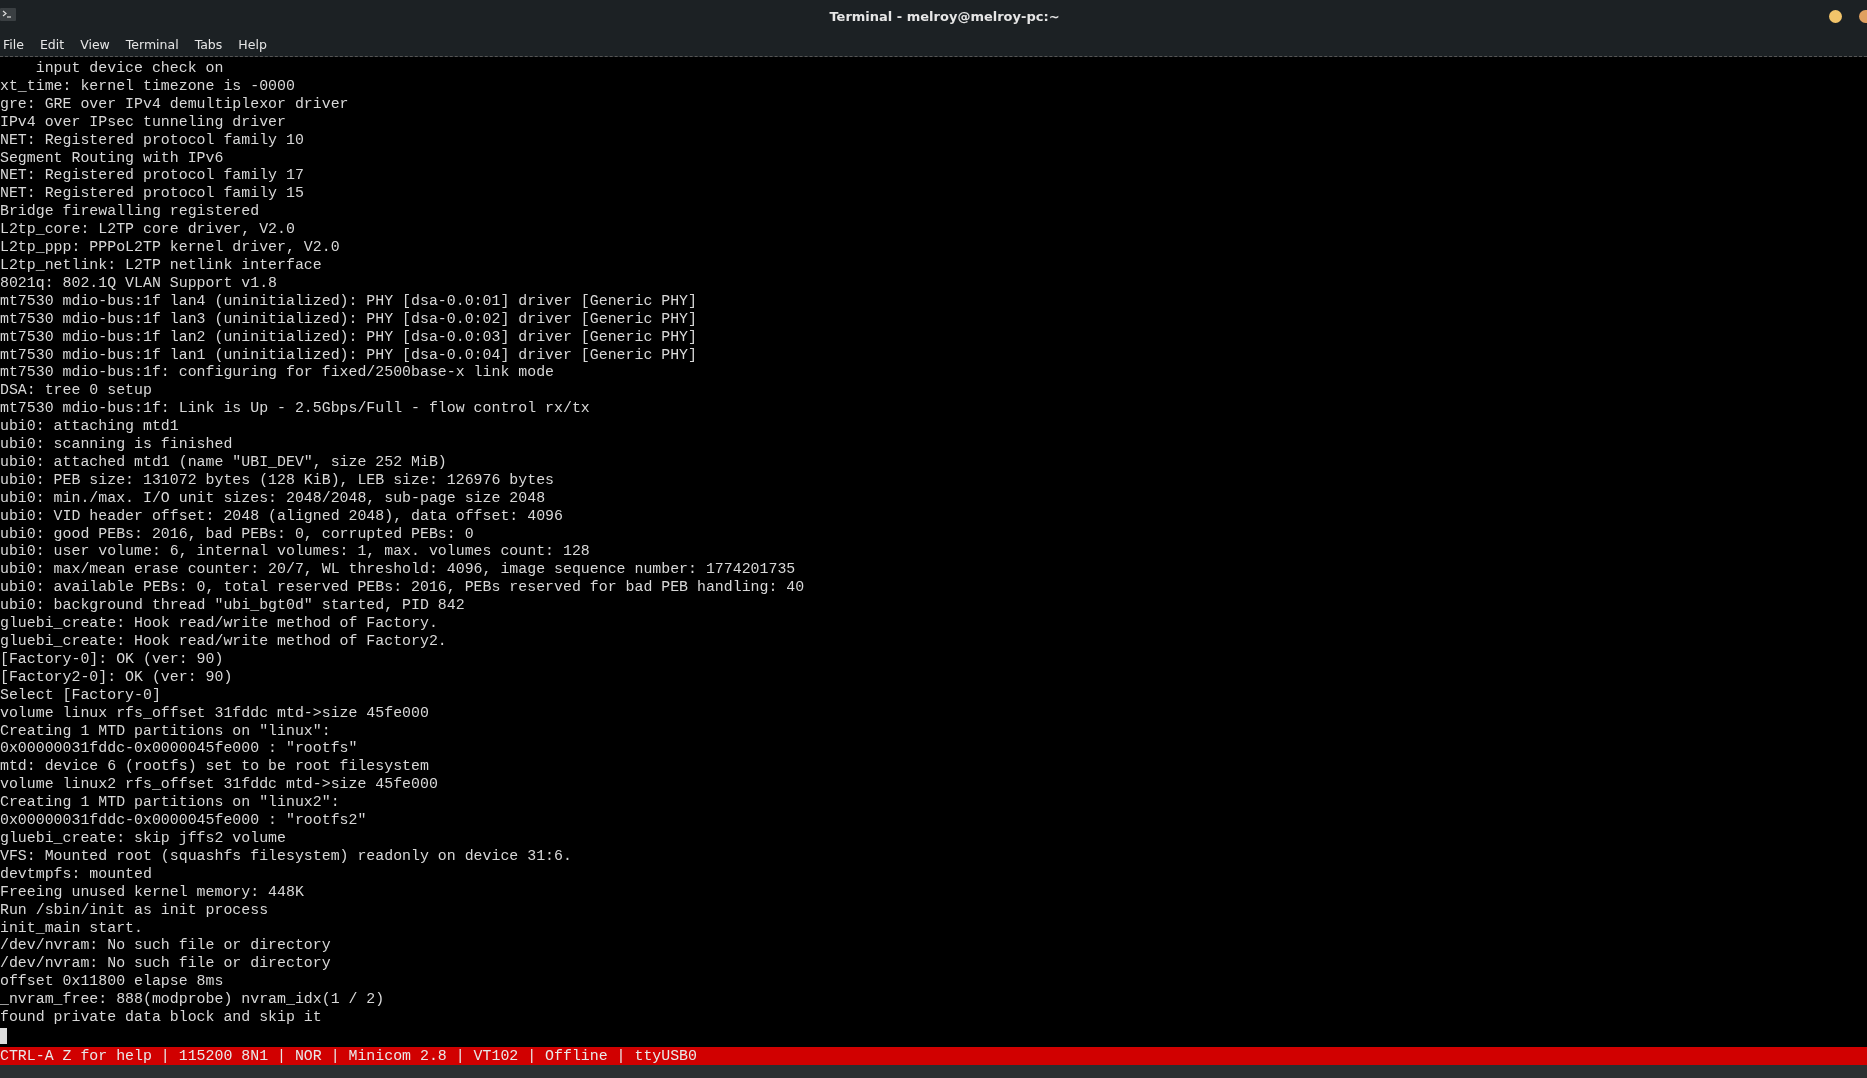 The image size is (1867, 1078). Describe the element at coordinates (278, 373) in the screenshot. I see `terminal-line: mt7530 mdio-bus:1f: configuring for fixed/2500base-x link mode` at that location.